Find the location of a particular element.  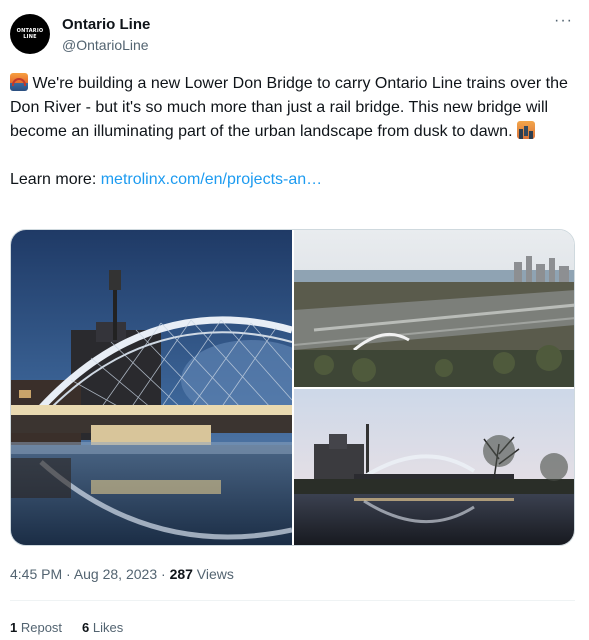

views-label: Views is located at coordinates (213, 574).